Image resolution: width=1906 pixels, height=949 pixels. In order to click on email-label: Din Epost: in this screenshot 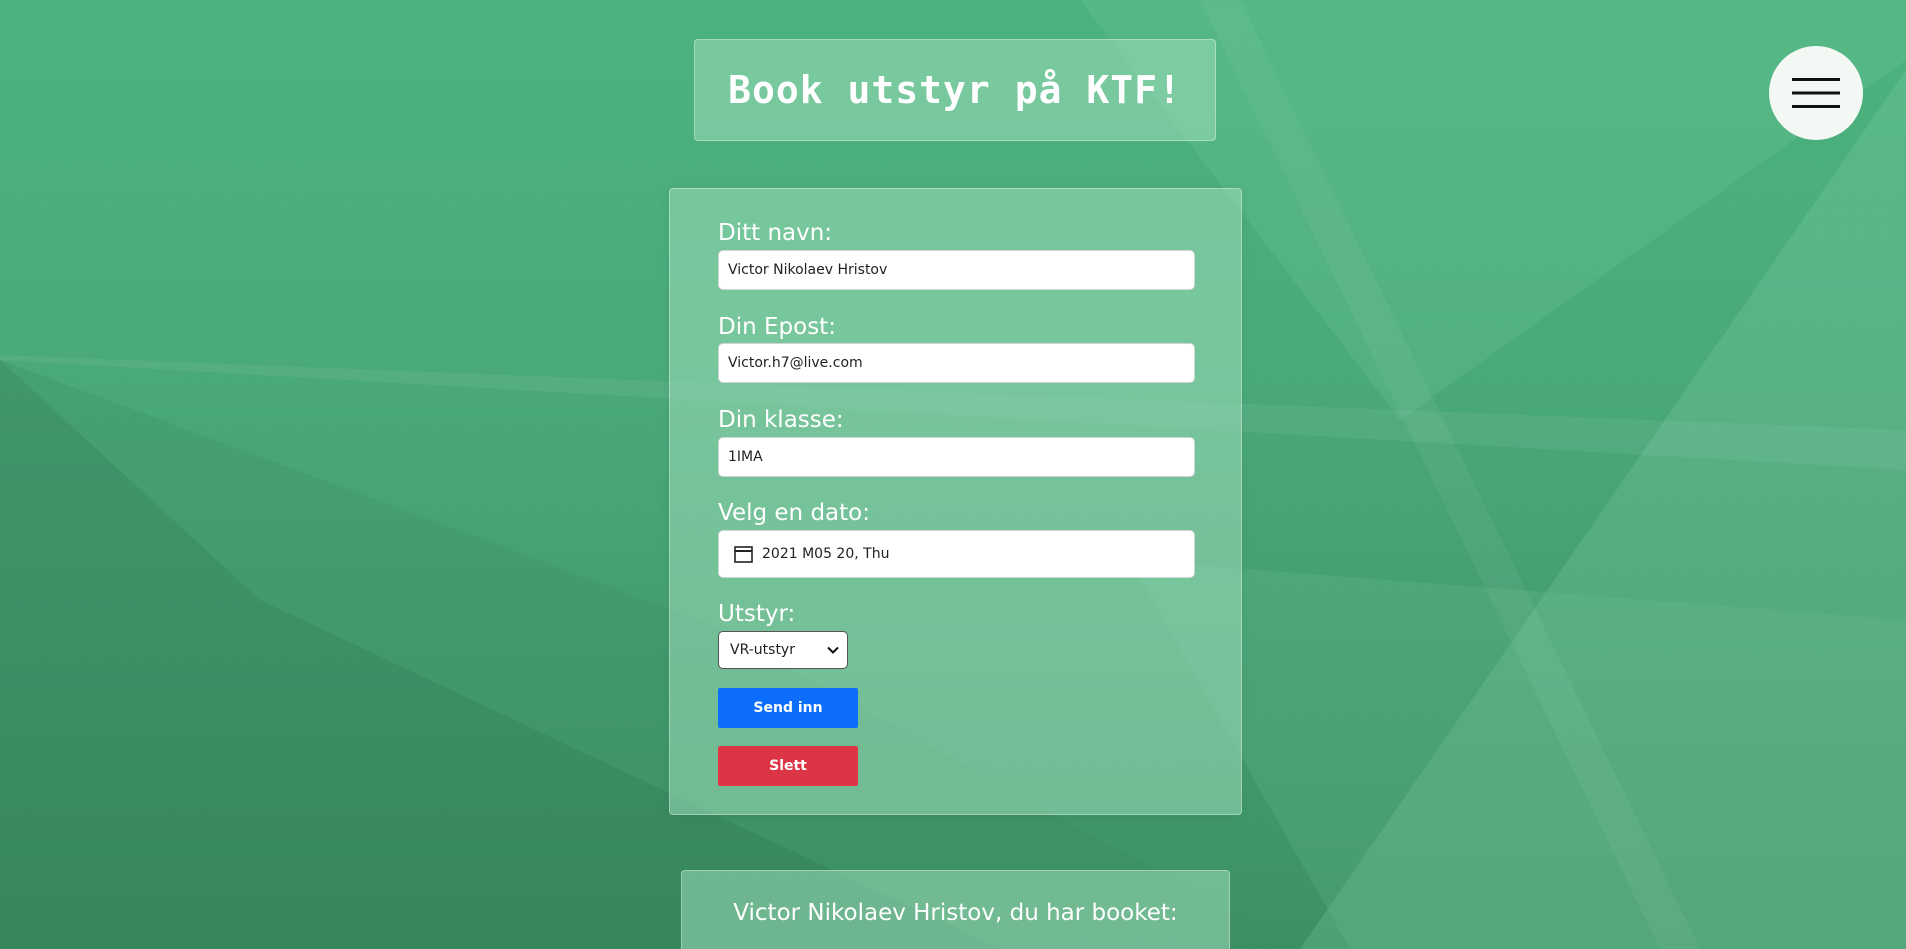, I will do `click(777, 327)`.